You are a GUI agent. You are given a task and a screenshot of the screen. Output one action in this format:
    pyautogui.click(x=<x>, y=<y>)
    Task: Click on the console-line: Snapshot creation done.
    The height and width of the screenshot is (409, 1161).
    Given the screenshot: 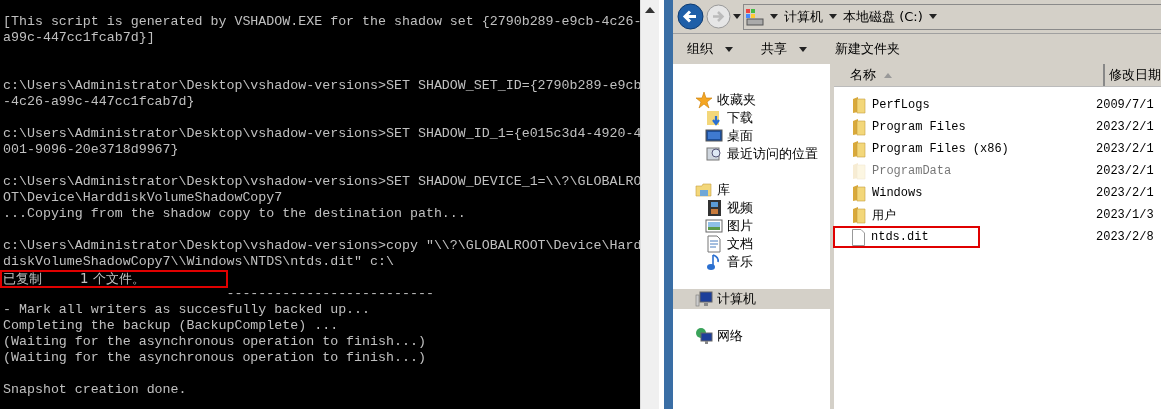 What is the action you would take?
    pyautogui.click(x=94, y=390)
    